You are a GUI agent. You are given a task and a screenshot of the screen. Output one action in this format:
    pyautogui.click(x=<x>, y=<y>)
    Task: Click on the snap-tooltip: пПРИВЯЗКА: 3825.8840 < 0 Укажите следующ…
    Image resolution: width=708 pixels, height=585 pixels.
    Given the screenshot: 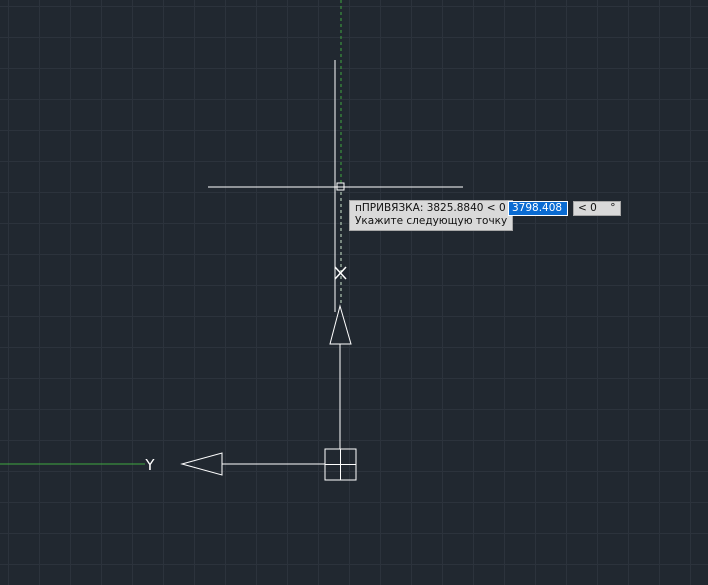 What is the action you would take?
    pyautogui.click(x=431, y=215)
    